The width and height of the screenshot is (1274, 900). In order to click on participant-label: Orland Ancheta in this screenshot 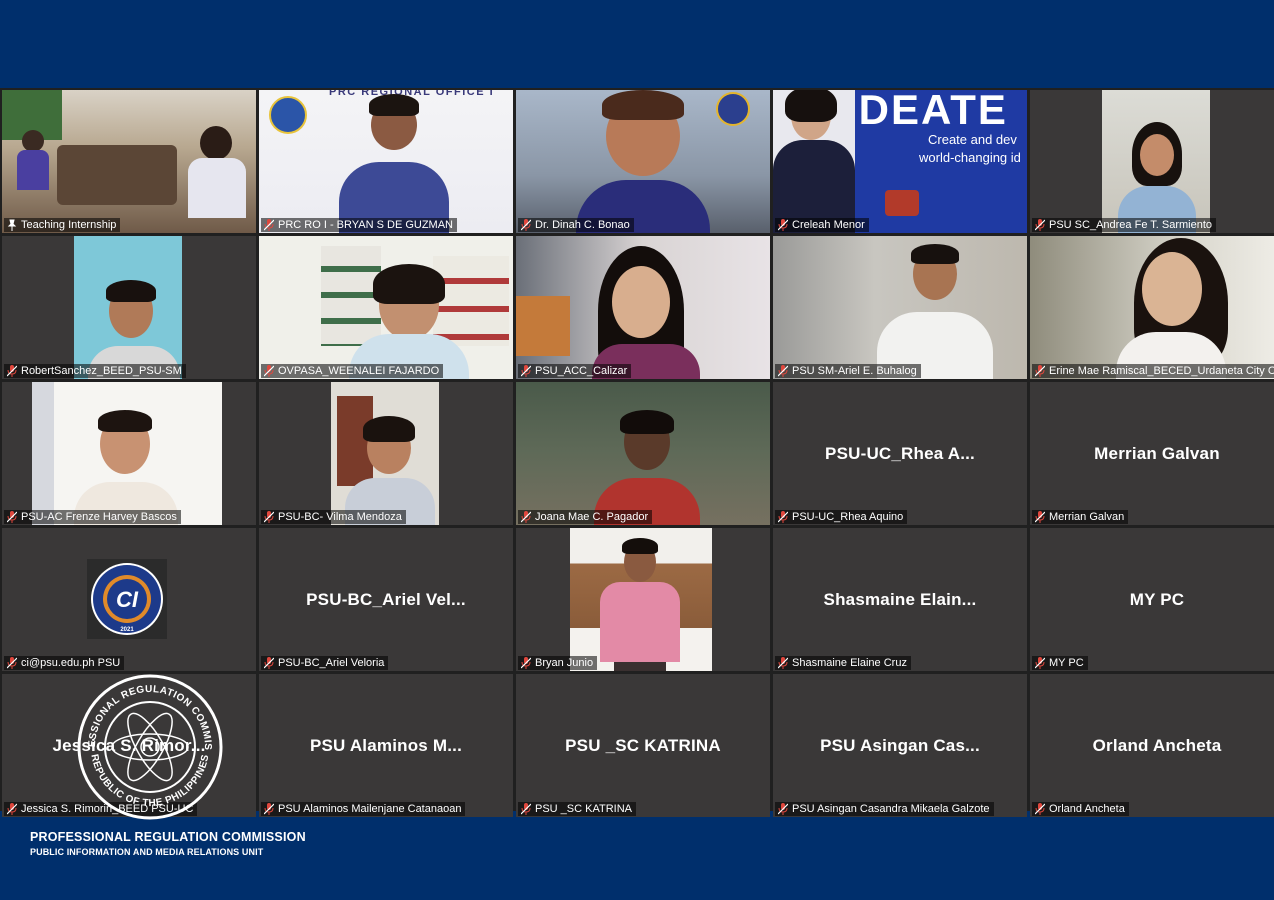, I will do `click(1080, 809)`.